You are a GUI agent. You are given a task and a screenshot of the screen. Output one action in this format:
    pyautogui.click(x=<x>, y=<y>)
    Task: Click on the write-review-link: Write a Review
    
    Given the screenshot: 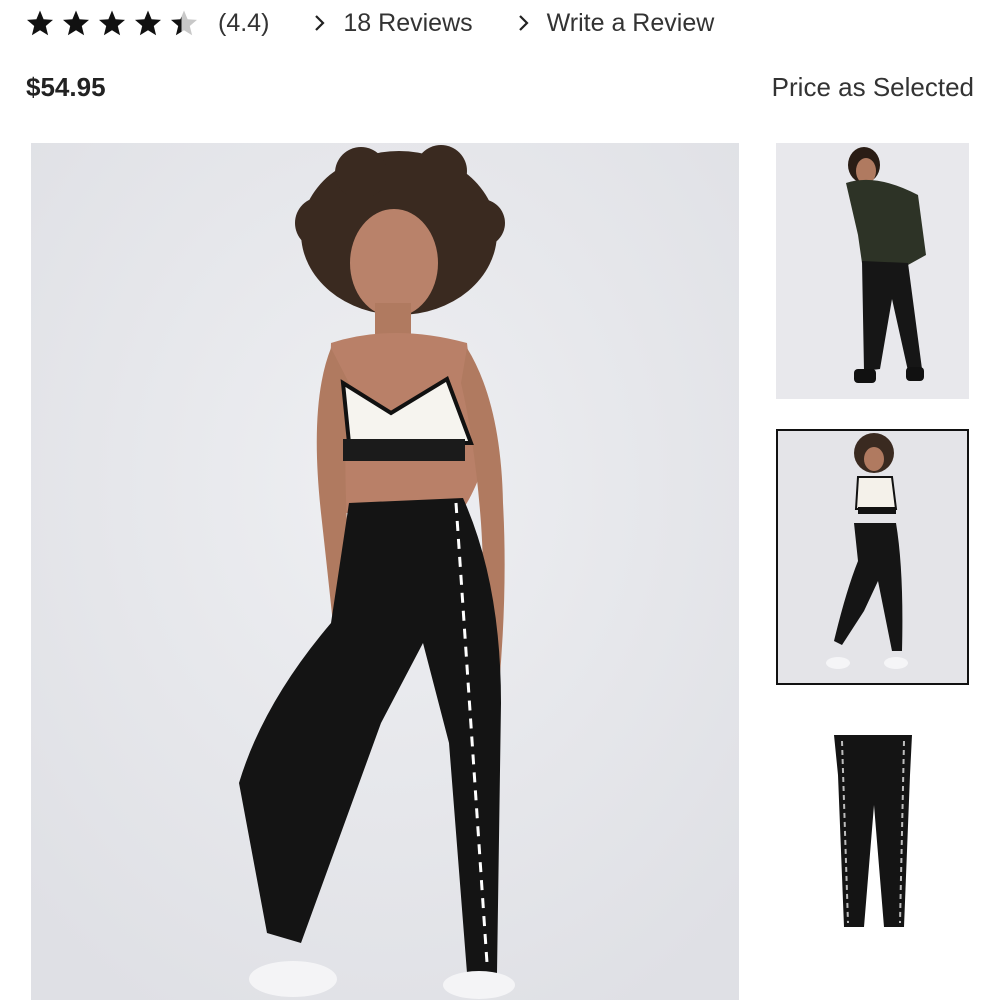 What is the action you would take?
    pyautogui.click(x=615, y=23)
    